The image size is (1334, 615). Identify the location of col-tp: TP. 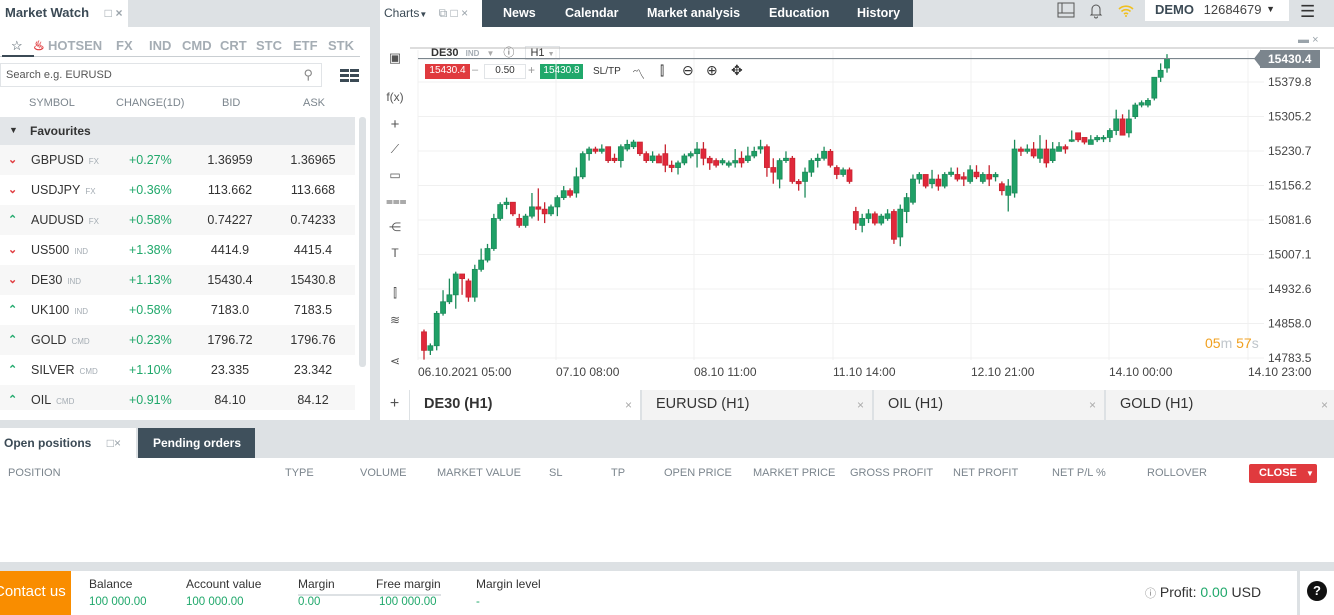
(618, 473).